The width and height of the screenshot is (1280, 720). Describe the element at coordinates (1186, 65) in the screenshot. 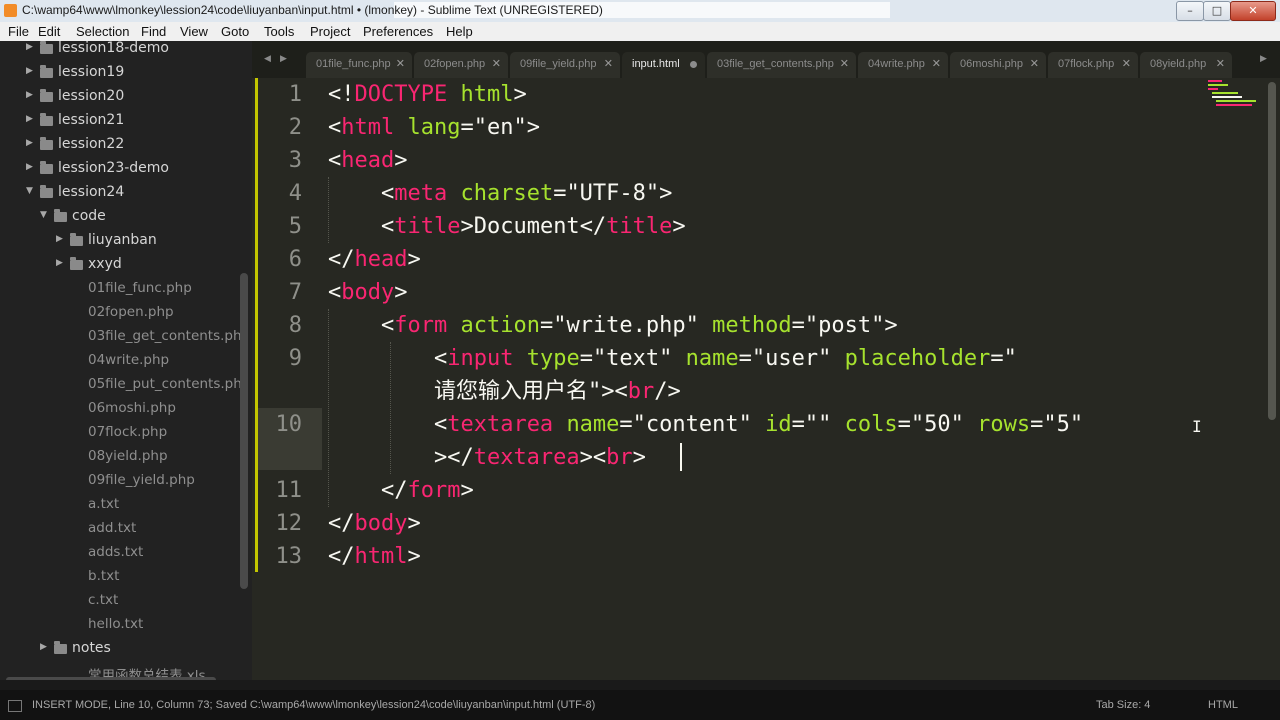

I see `tab-08yield-php: 08yield.php ✕` at that location.